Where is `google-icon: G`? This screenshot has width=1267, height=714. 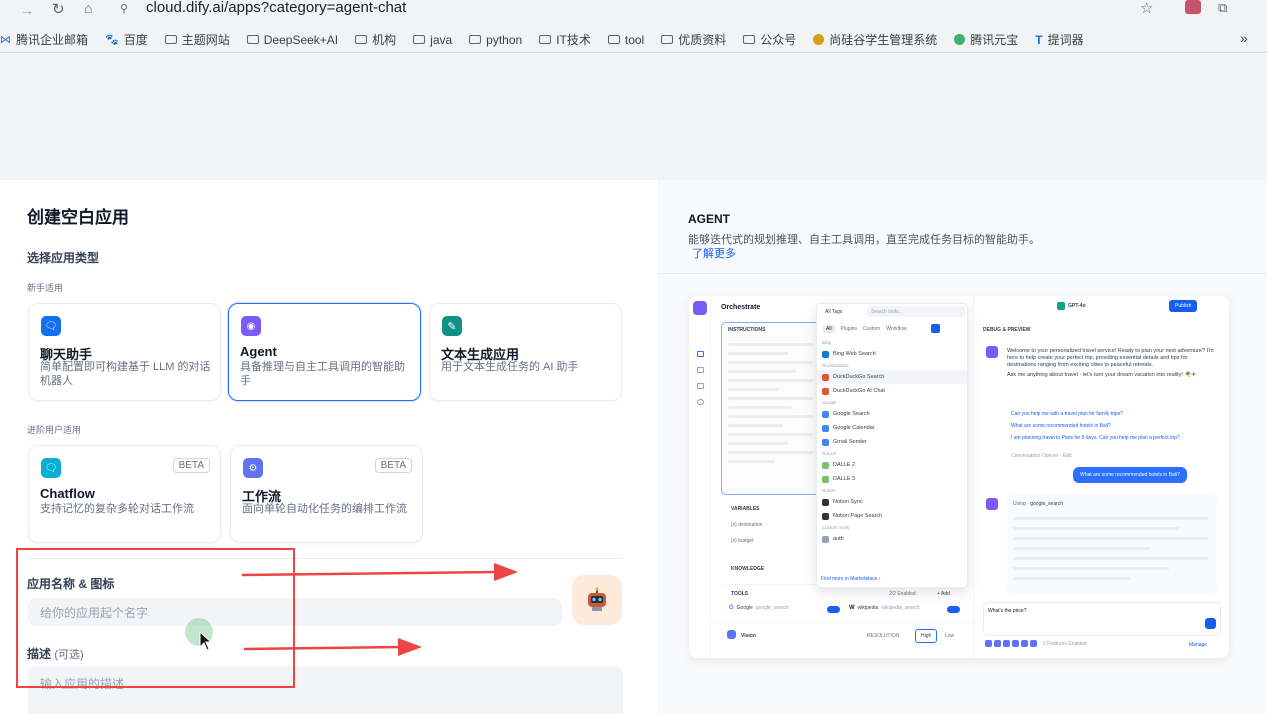 google-icon: G is located at coordinates (731, 608).